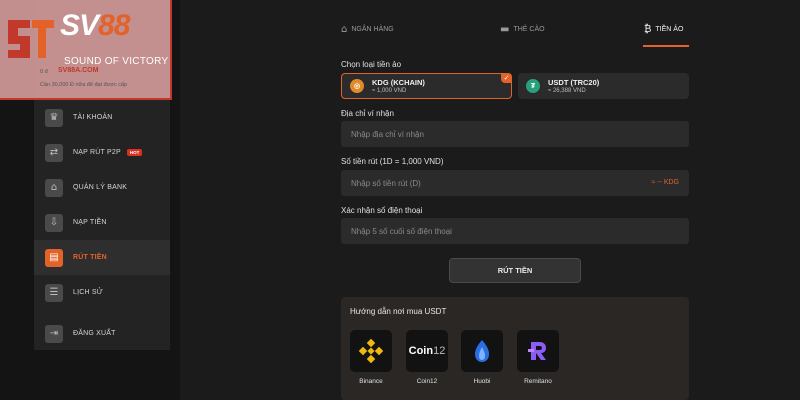 The width and height of the screenshot is (800, 400). What do you see at coordinates (666, 46) in the screenshot?
I see `active-tab-indicator` at bounding box center [666, 46].